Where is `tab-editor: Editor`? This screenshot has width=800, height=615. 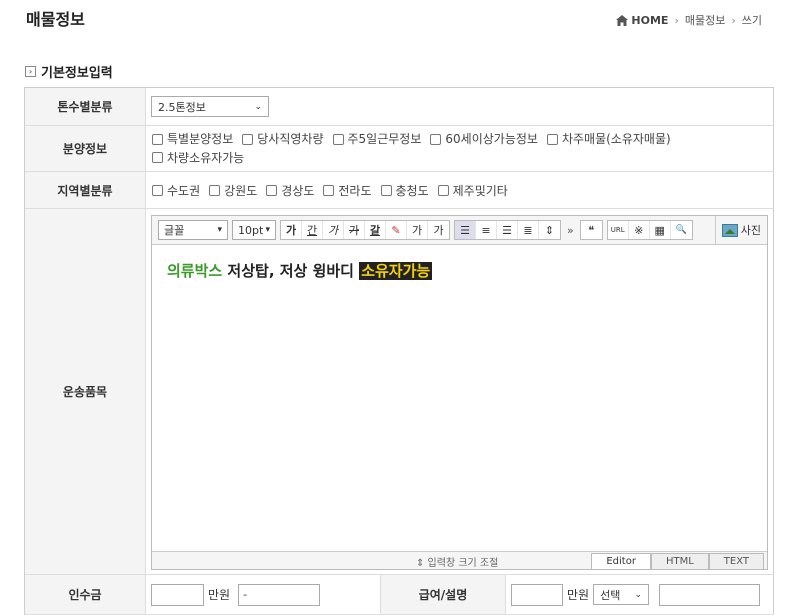
tab-editor: Editor is located at coordinates (621, 561).